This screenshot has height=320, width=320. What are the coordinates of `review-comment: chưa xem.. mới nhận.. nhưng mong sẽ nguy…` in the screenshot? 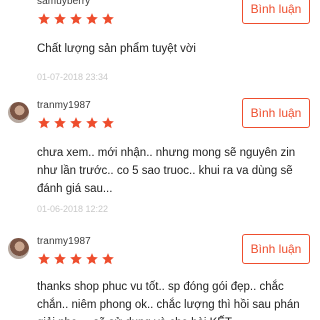 It's located at (166, 171).